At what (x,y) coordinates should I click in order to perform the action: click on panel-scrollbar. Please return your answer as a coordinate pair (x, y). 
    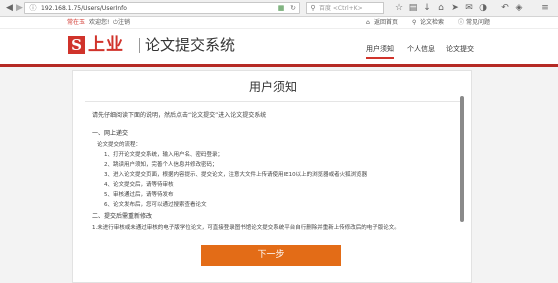
    Looking at the image, I should click on (462, 159).